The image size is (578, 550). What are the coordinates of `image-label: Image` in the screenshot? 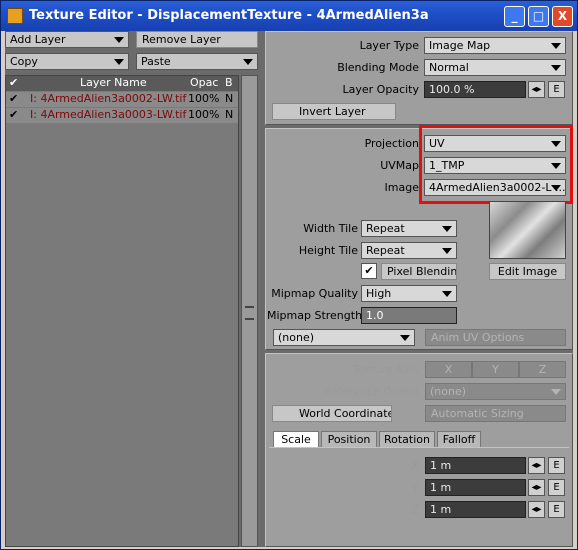 It's located at (401, 187).